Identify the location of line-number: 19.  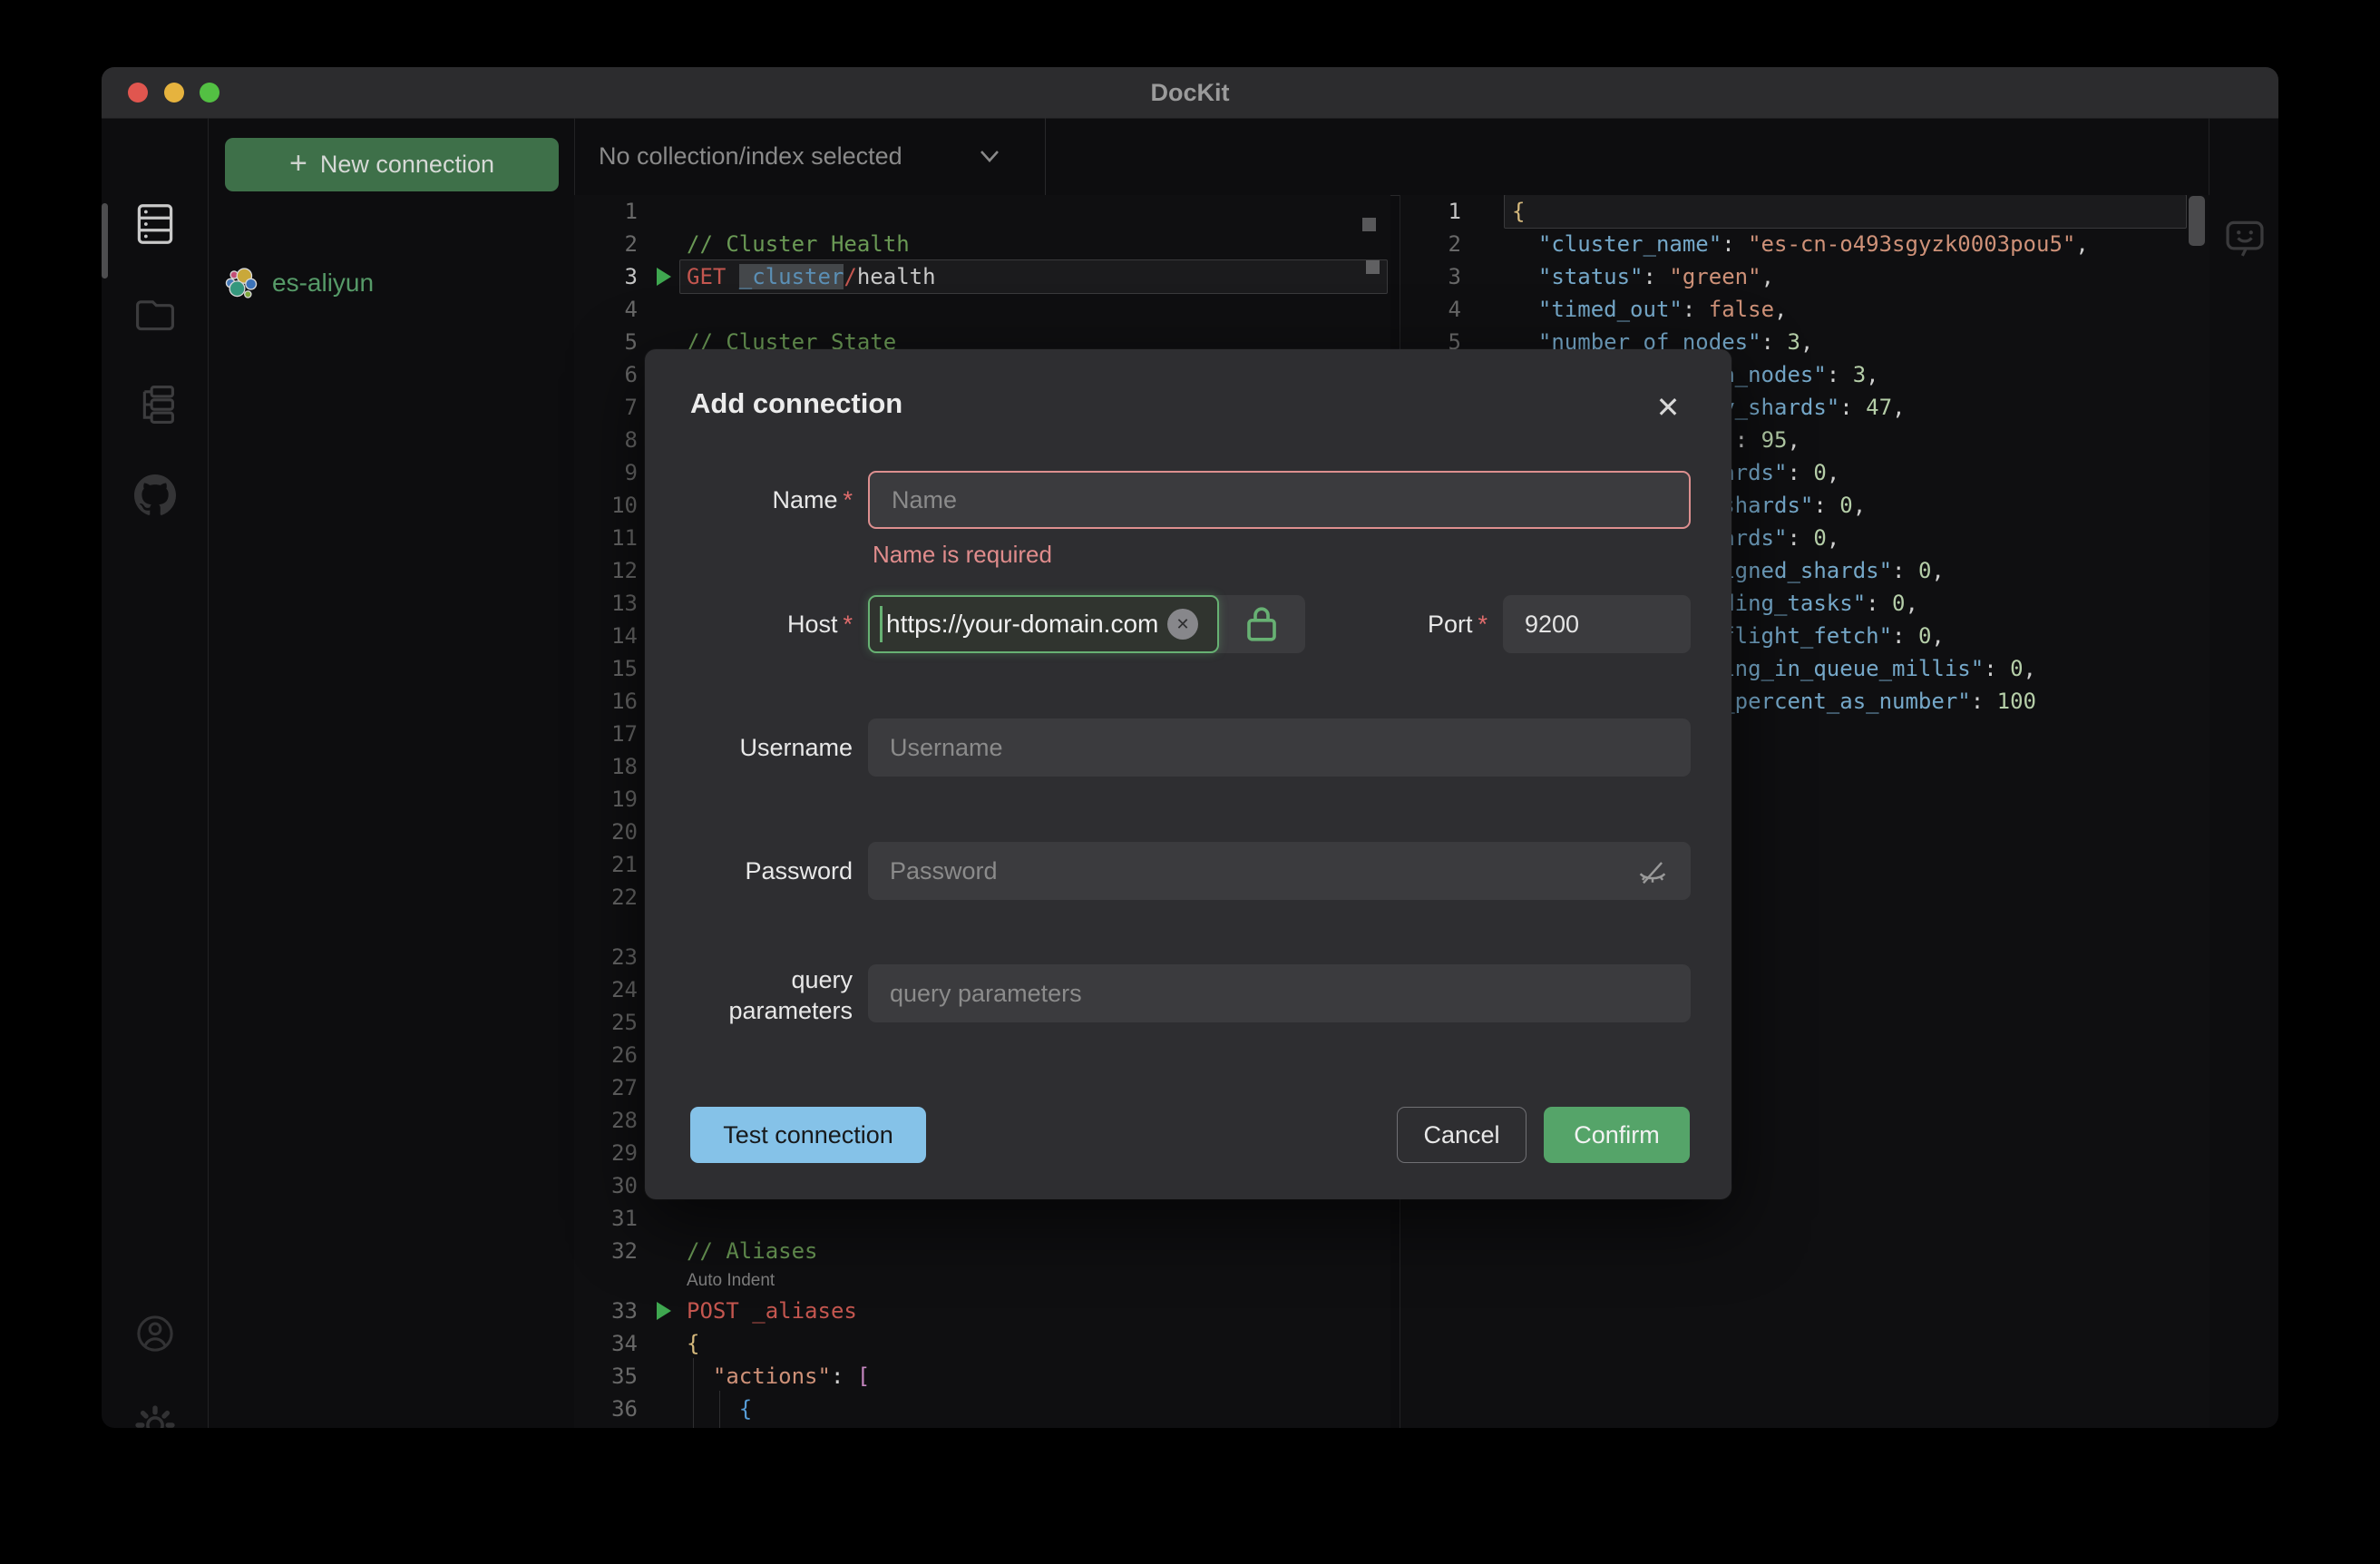
(624, 799).